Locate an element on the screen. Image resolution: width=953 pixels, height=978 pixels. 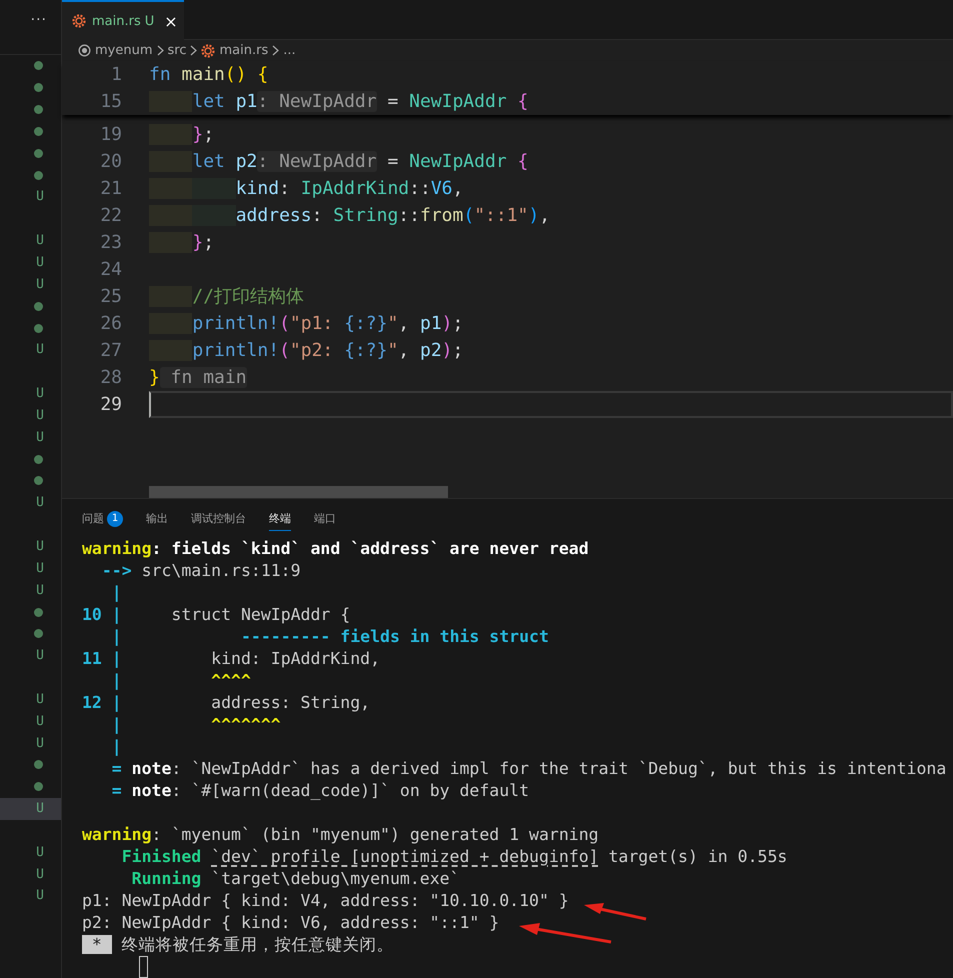
line-number: 19 is located at coordinates (111, 135).